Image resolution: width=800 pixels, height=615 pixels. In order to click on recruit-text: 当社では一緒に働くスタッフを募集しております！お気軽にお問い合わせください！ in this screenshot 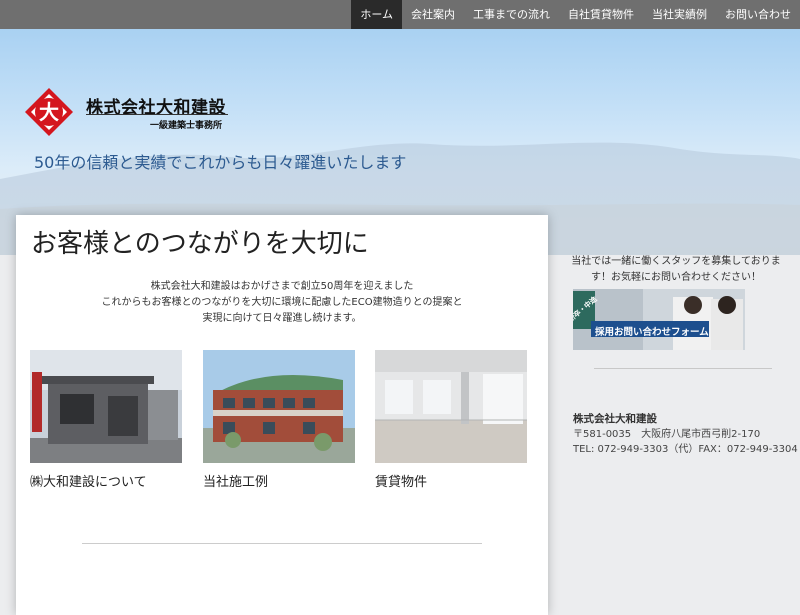, I will do `click(676, 269)`.